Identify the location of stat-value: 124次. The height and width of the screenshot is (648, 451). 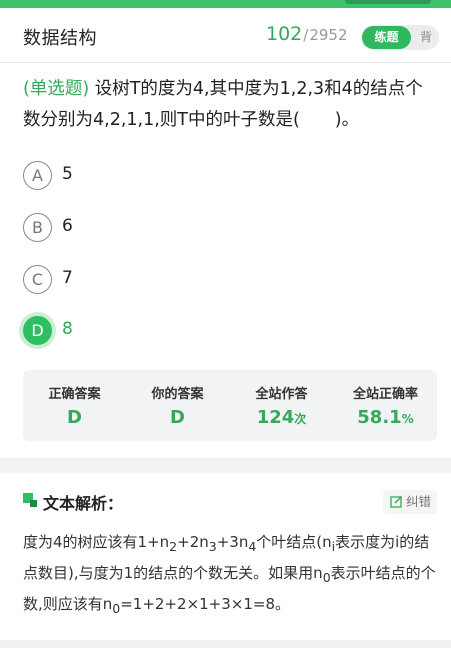
(281, 417).